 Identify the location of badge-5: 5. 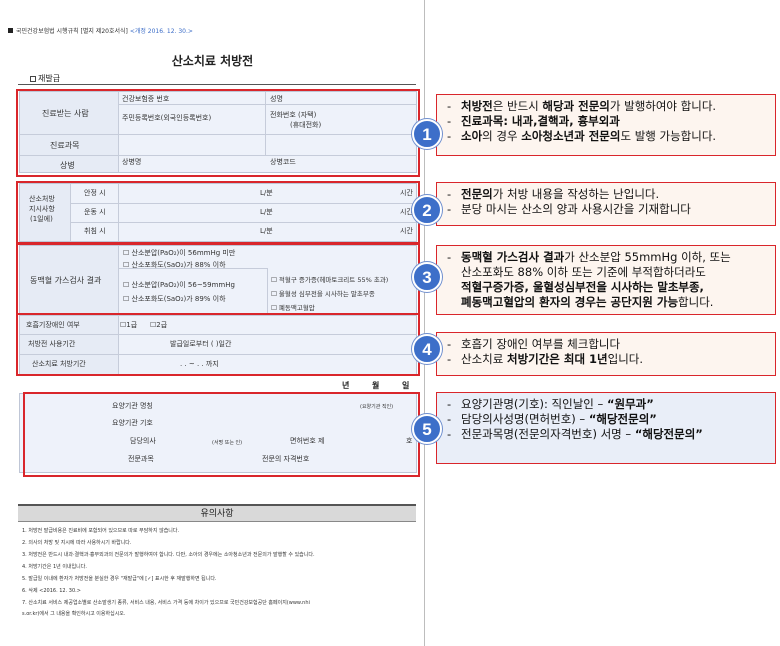
(427, 429).